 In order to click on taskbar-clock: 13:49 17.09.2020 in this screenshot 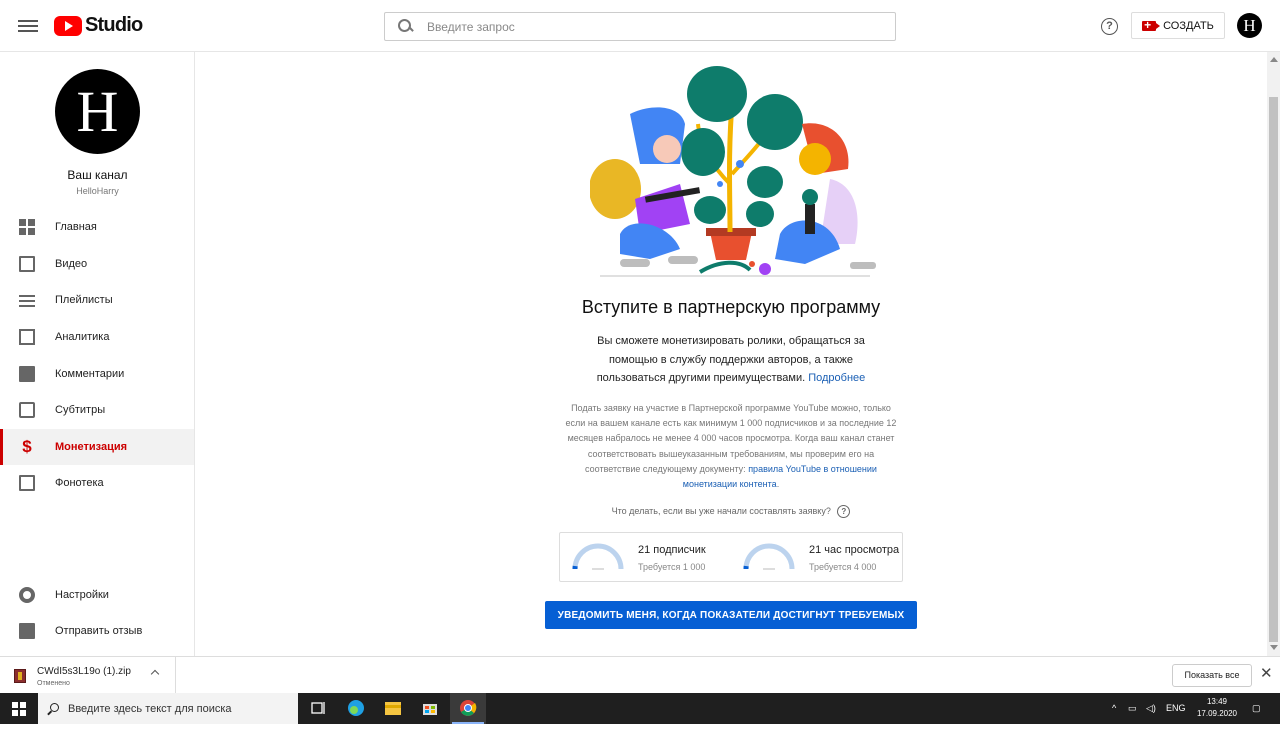, I will do `click(1217, 708)`.